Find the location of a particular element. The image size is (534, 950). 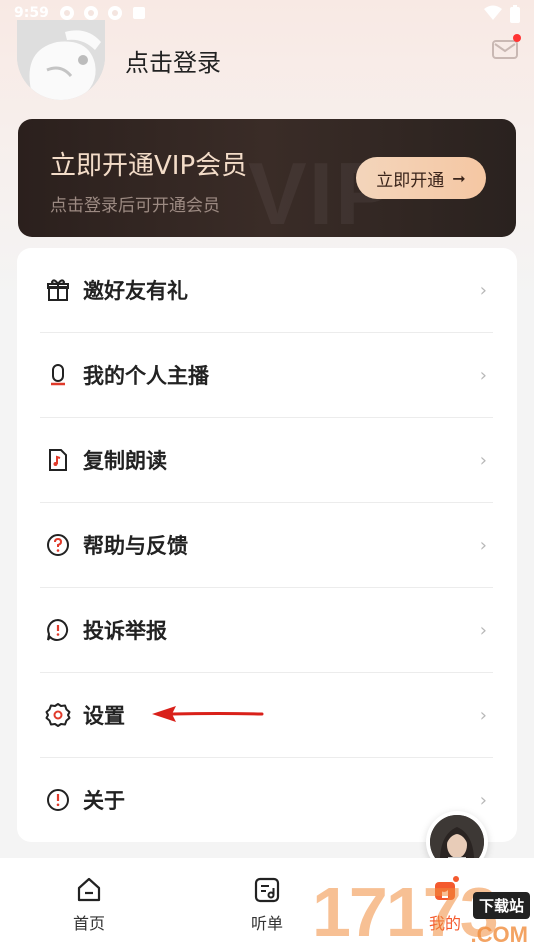

bottom-tab-bar: 首页 听单 我的 is located at coordinates (267, 904).